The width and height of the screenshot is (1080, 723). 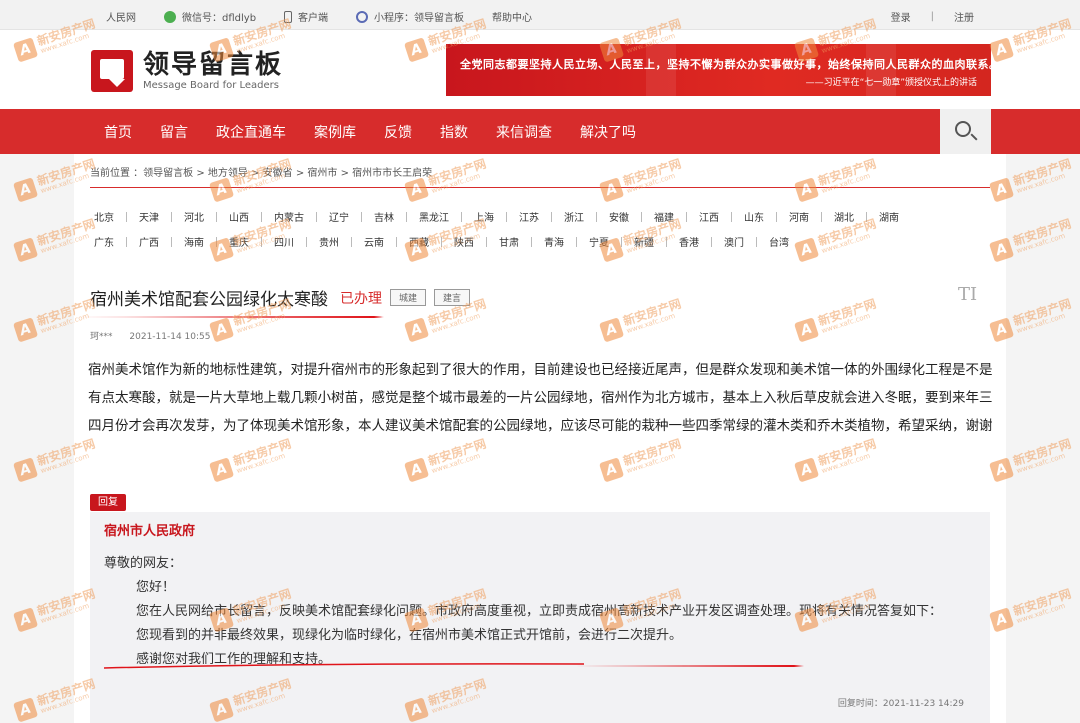 I want to click on region-item: 台湾, so click(x=779, y=241).